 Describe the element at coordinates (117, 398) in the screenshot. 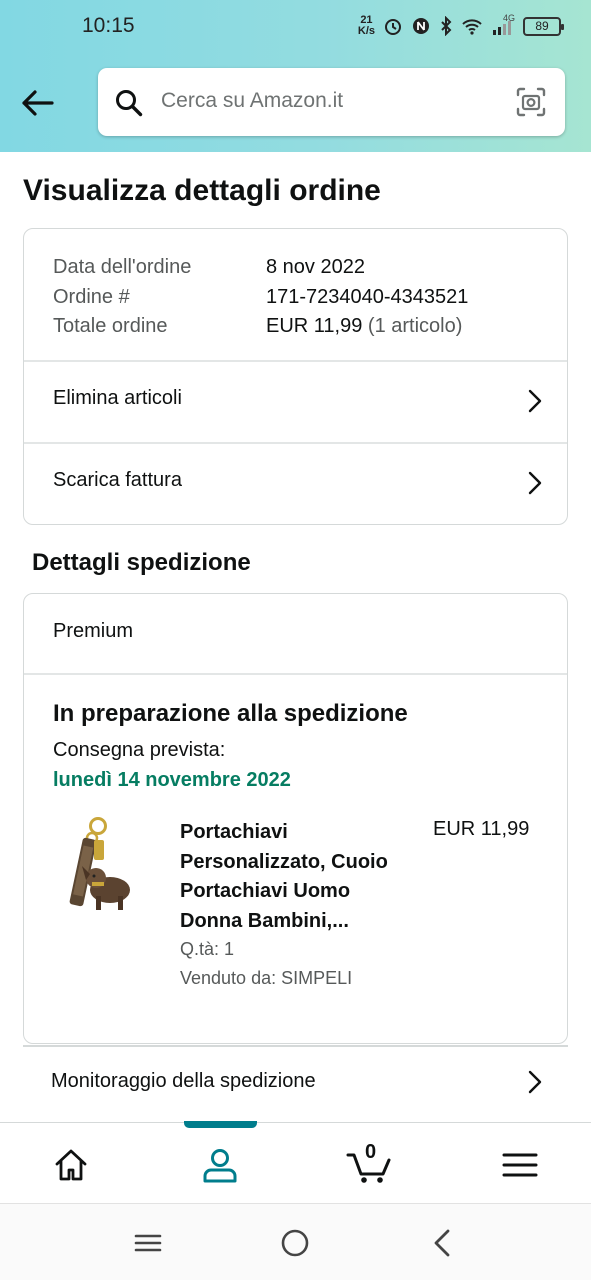

I see `delete-items-label: Elimina articoli` at that location.